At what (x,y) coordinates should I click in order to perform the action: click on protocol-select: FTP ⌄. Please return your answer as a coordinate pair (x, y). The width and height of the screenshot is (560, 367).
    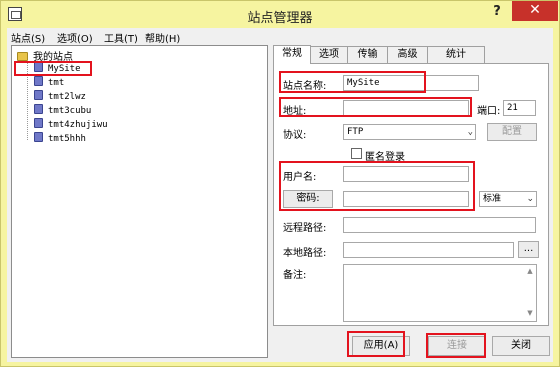
    Looking at the image, I should click on (409, 132).